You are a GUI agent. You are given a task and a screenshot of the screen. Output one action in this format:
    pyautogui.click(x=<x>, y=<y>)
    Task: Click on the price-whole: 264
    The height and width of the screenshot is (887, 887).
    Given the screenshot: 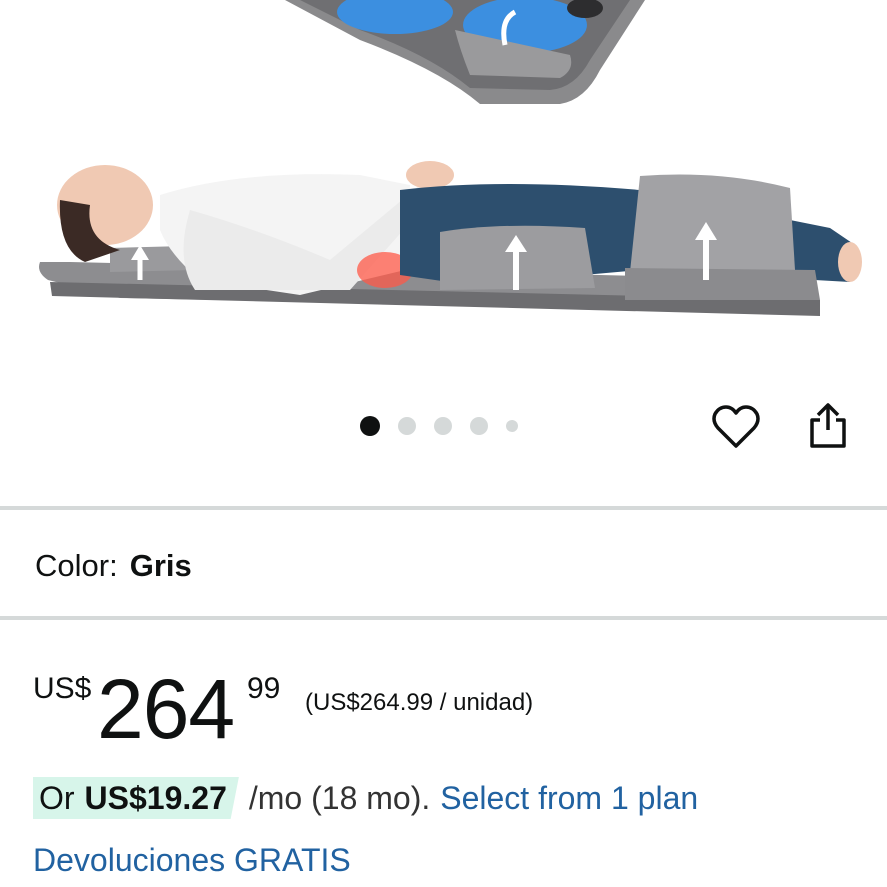 What is the action you would take?
    pyautogui.click(x=166, y=709)
    